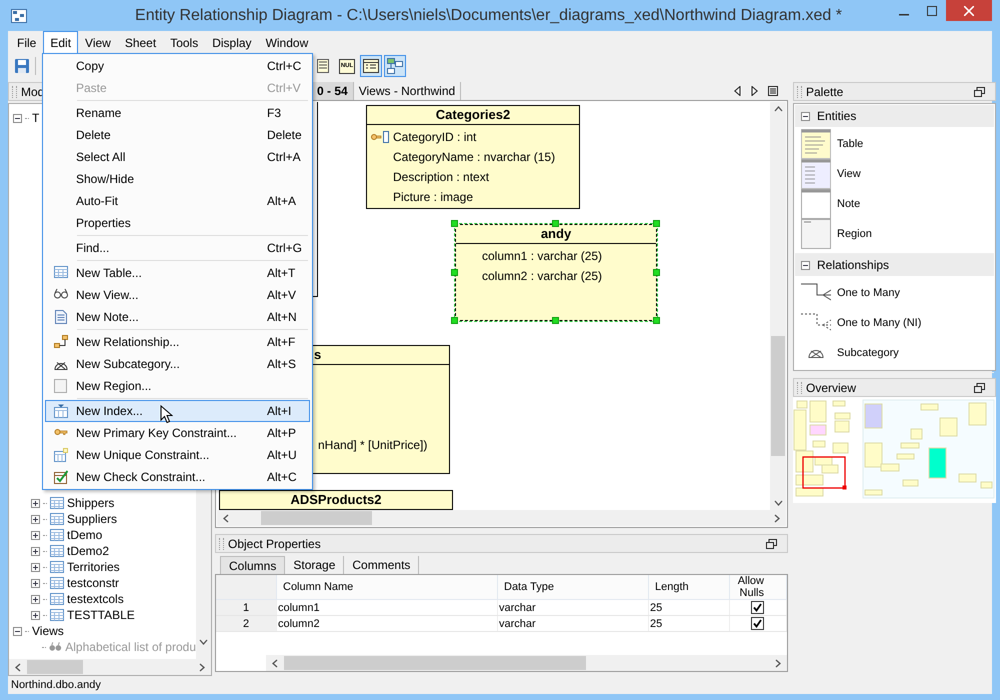 The height and width of the screenshot is (700, 1000). I want to click on table-button, so click(371, 66).